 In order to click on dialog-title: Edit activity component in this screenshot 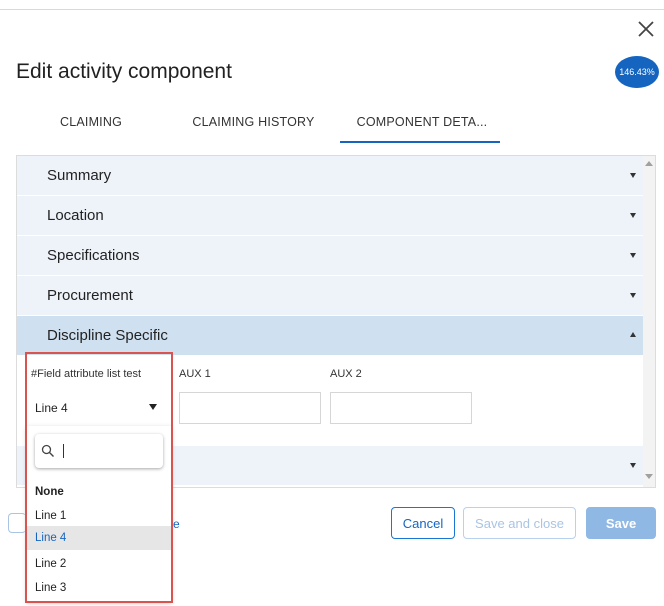, I will do `click(124, 71)`.